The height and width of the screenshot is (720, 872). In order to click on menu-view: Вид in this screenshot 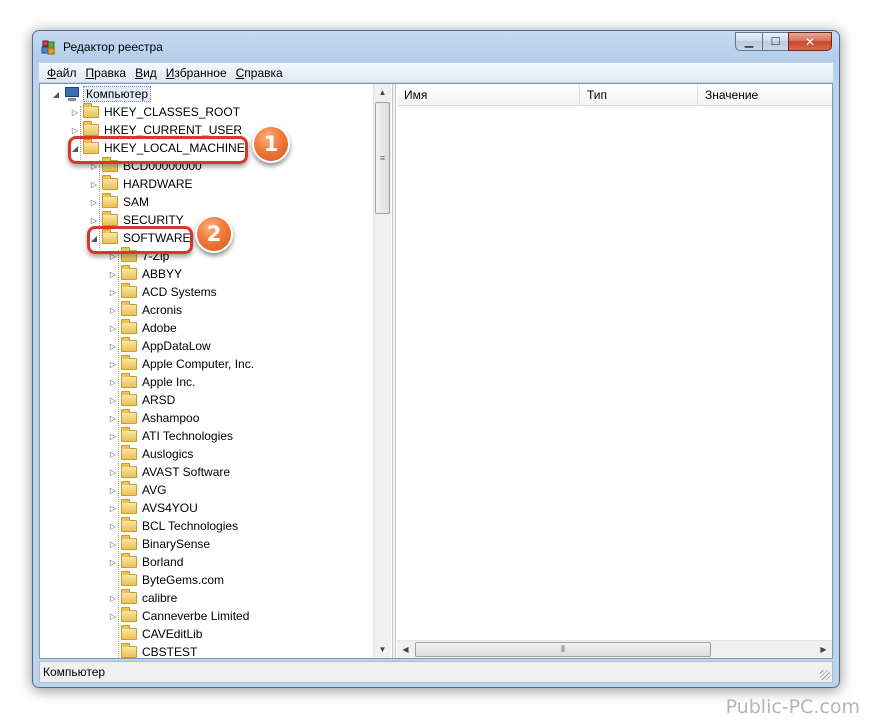, I will do `click(146, 73)`.